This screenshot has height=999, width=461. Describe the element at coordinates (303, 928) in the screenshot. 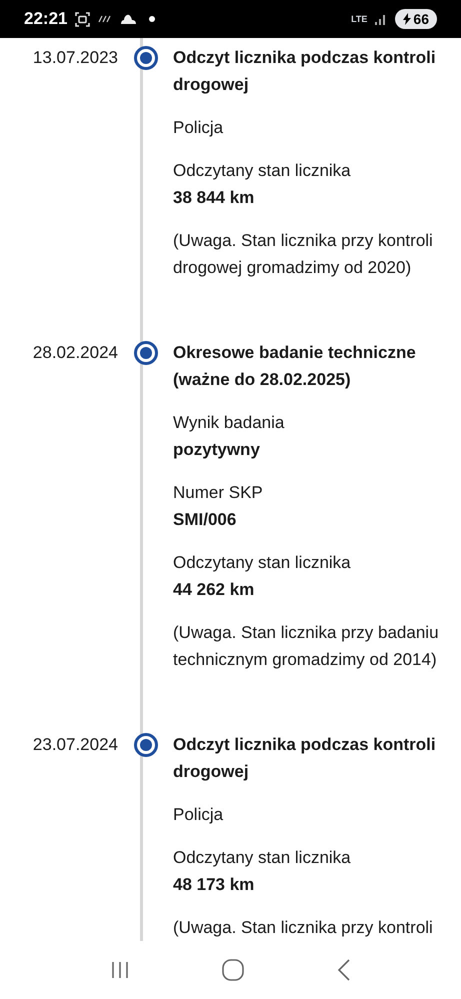

I see `entry-text: (Uwaga. Stan licznika przy kontroli` at that location.